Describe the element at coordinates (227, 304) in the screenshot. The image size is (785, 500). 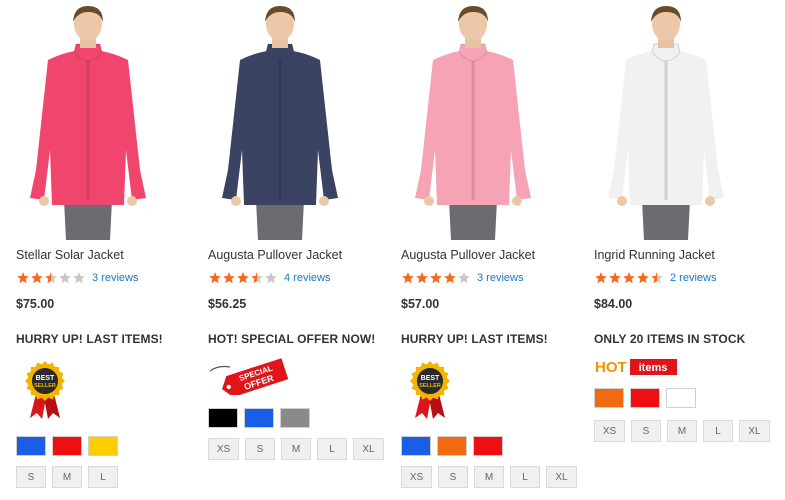
I see `product-price: $56.25` at that location.